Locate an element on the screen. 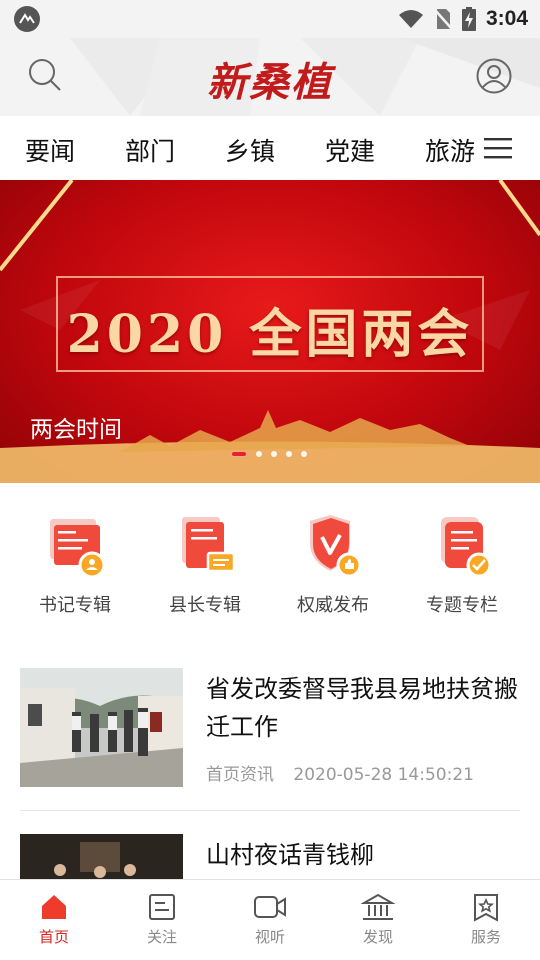 The height and width of the screenshot is (960, 540). nav-video: 视听 is located at coordinates (270, 919).